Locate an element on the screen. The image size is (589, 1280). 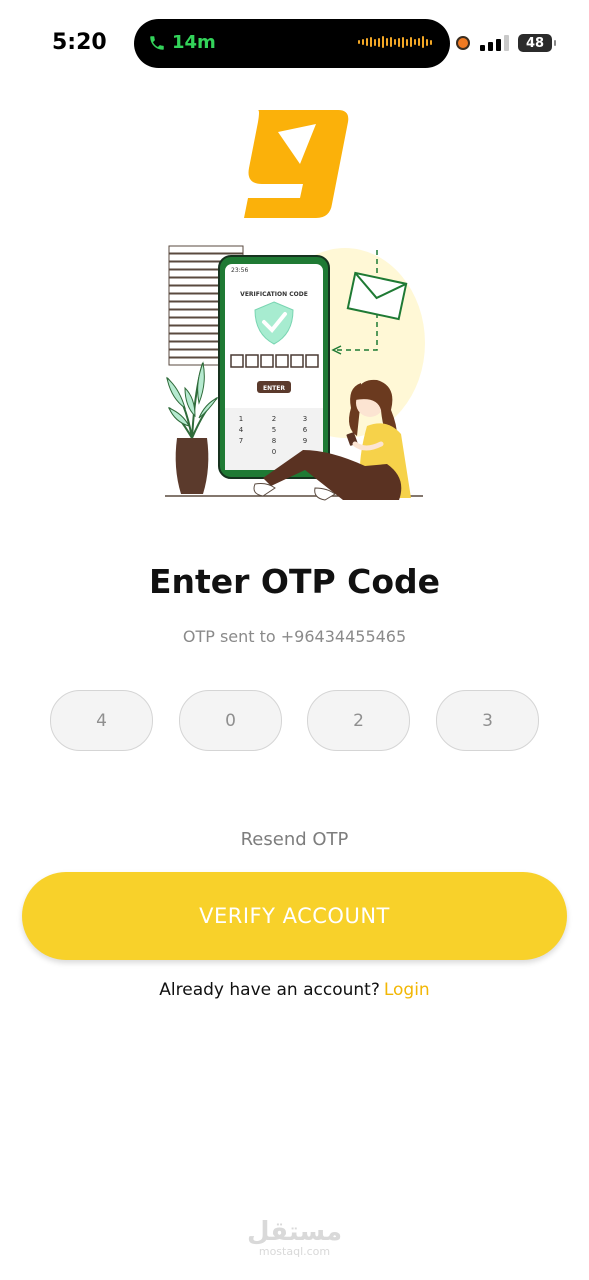
svg-text: 7 is located at coordinates (241, 441).